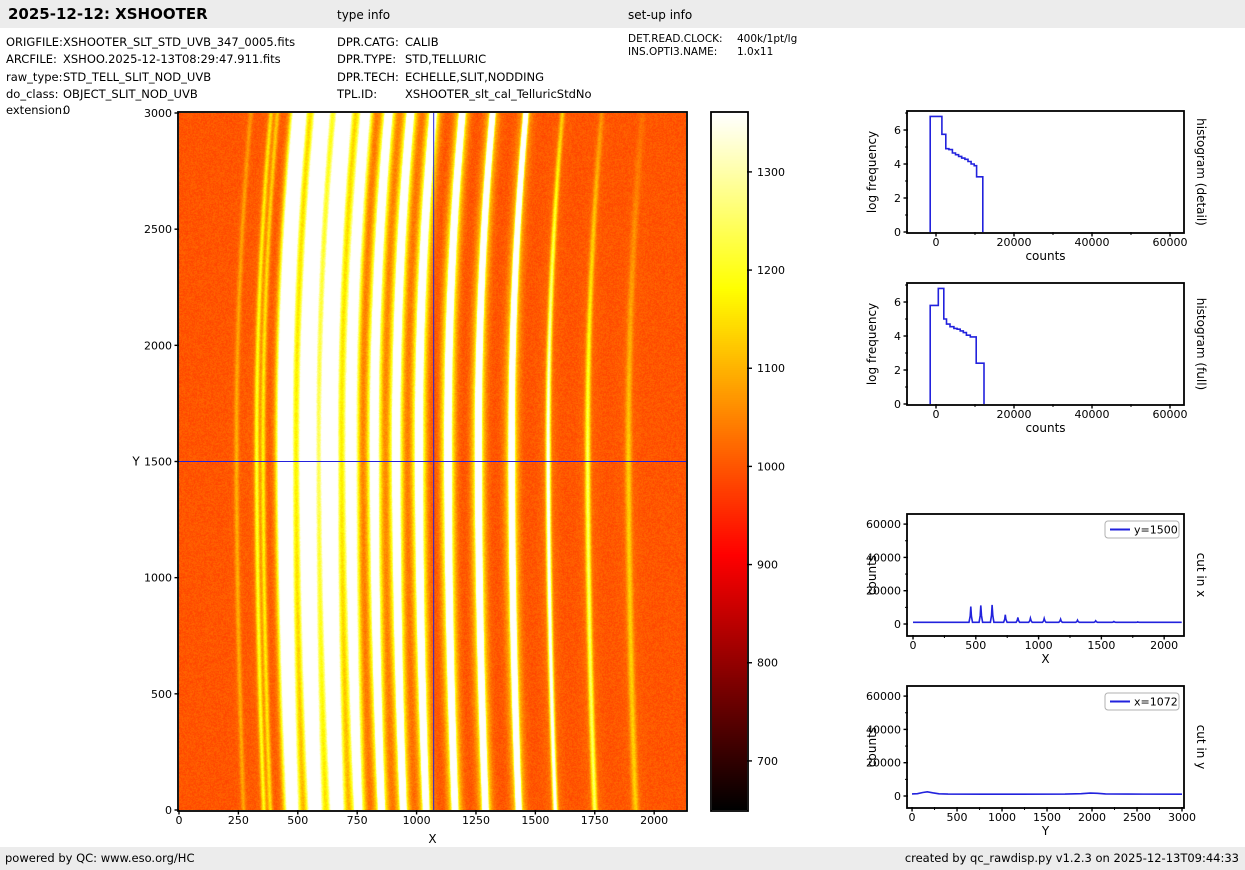 Image resolution: width=1245 pixels, height=870 pixels. Describe the element at coordinates (130, 94) in the screenshot. I see `meta-value: OBJECT_SLIT_NOD_UVB` at that location.